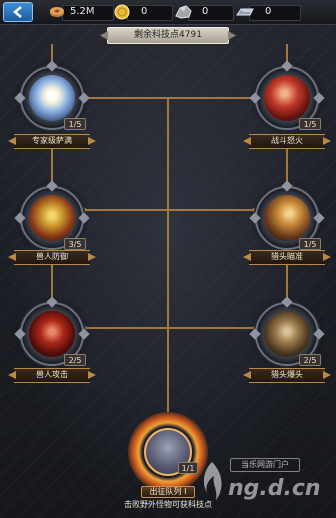  I want to click on wood-amount: 5.2M, so click(82, 11).